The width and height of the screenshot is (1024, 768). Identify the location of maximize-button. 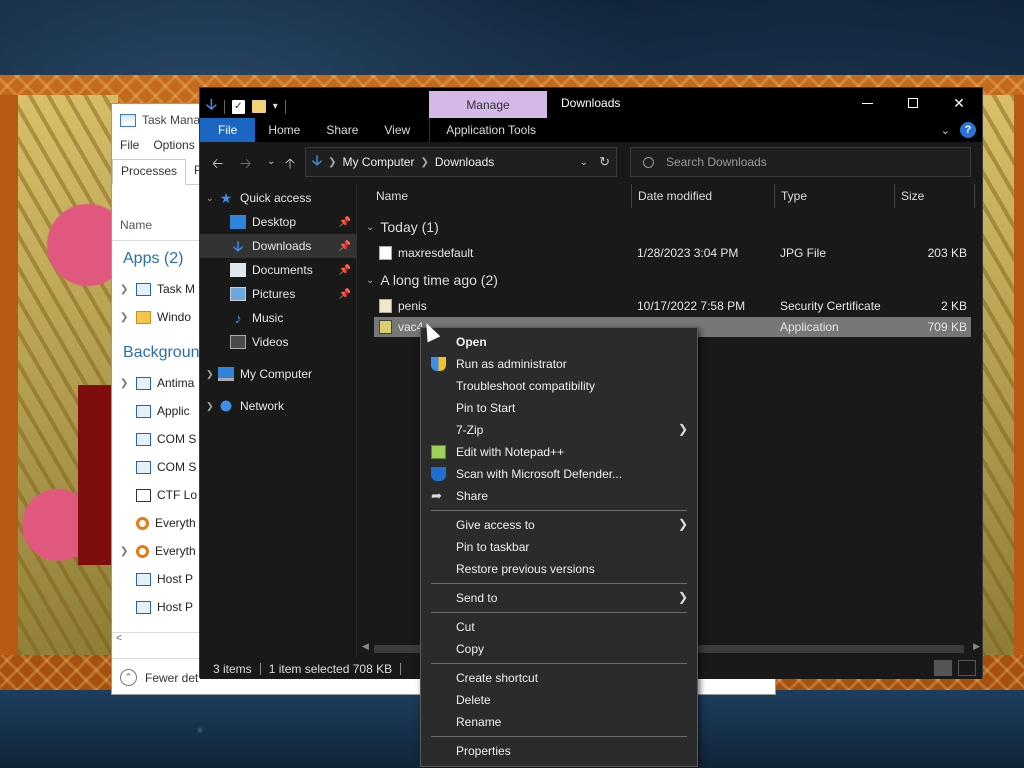
(913, 103).